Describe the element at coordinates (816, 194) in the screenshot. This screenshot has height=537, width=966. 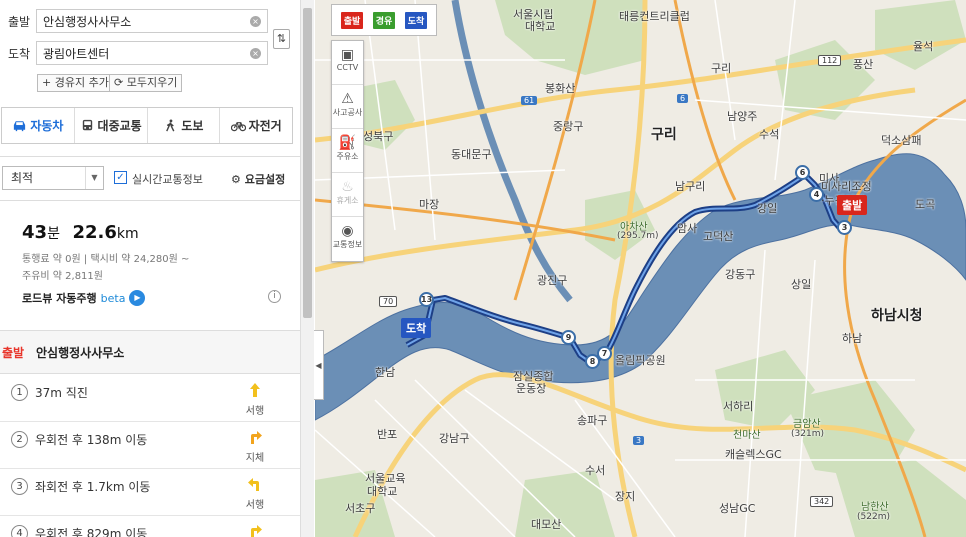
I see `route-node: 4` at that location.